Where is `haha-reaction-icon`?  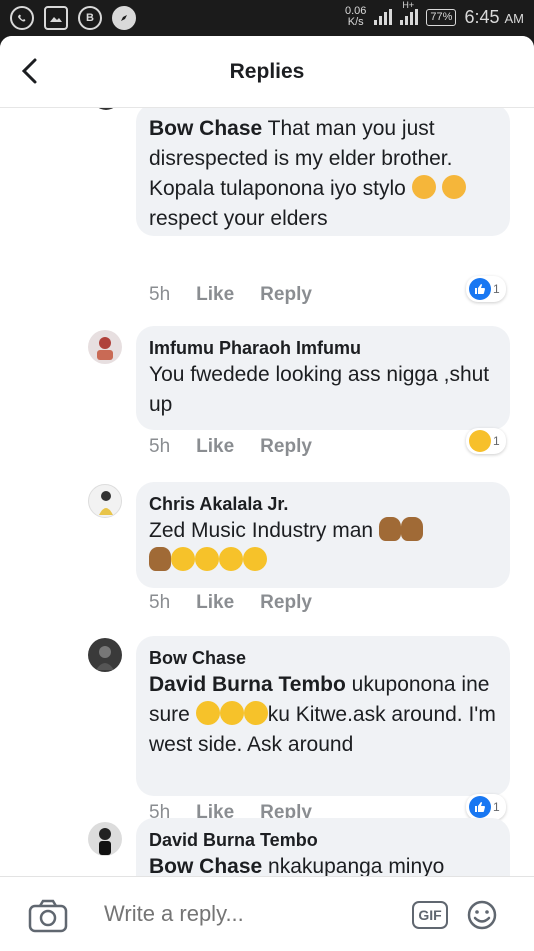
haha-reaction-icon is located at coordinates (480, 441).